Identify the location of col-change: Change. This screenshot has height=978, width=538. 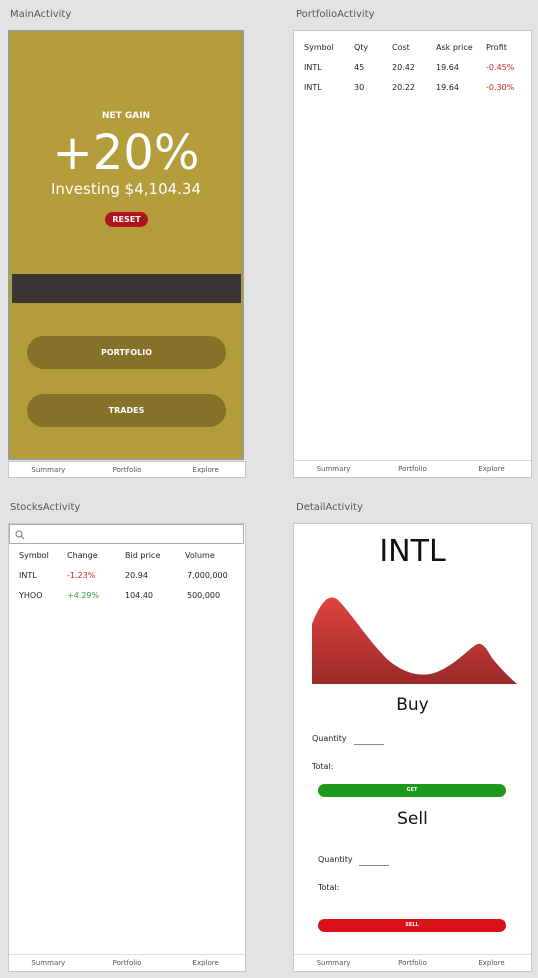
(82, 555).